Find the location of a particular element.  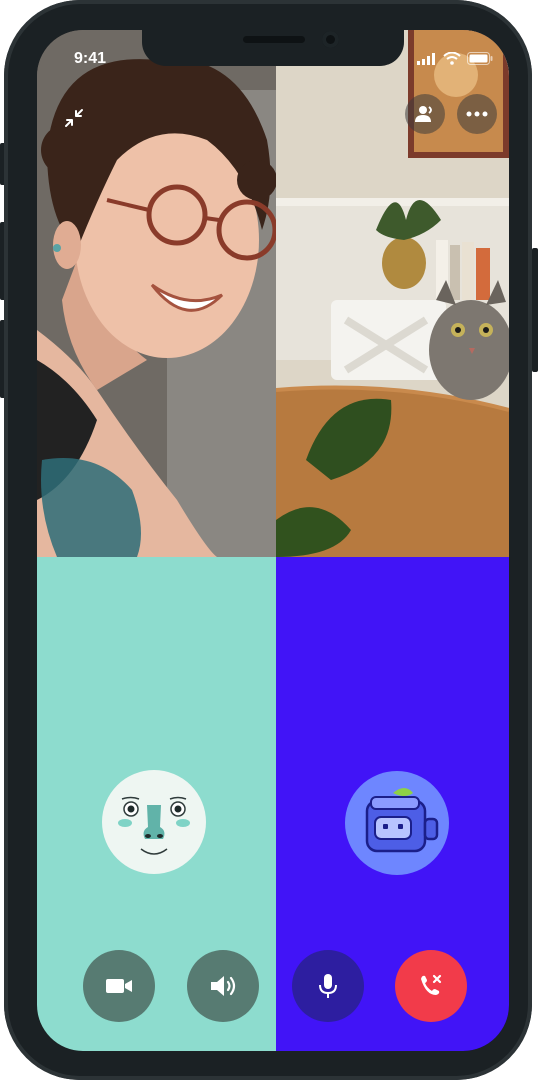

robot-avatar-icon is located at coordinates (397, 823).